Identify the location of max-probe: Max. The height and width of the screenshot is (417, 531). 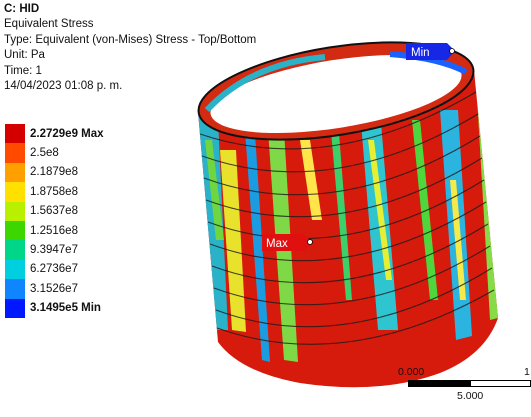
(287, 242).